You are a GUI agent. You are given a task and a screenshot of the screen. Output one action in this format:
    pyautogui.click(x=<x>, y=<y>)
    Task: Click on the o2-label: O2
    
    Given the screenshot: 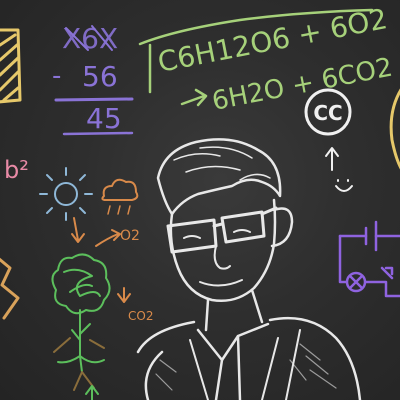 What is the action you would take?
    pyautogui.click(x=130, y=236)
    